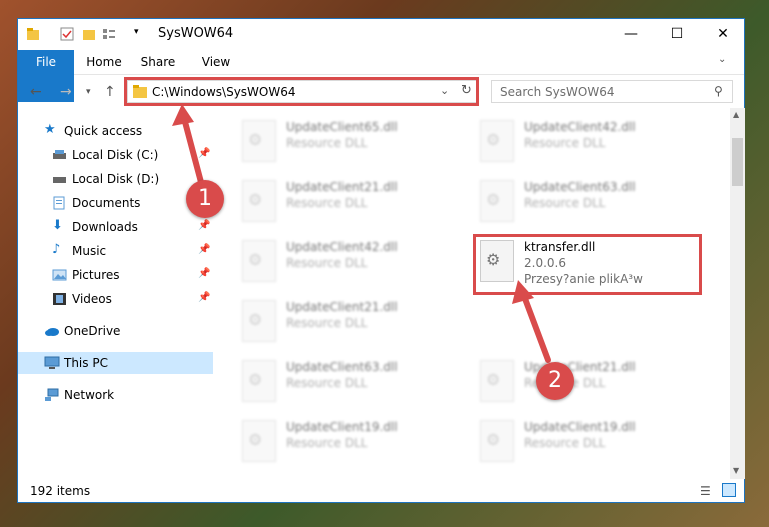 The height and width of the screenshot is (527, 769). Describe the element at coordinates (205, 199) in the screenshot. I see `step-1-badge: 1` at that location.